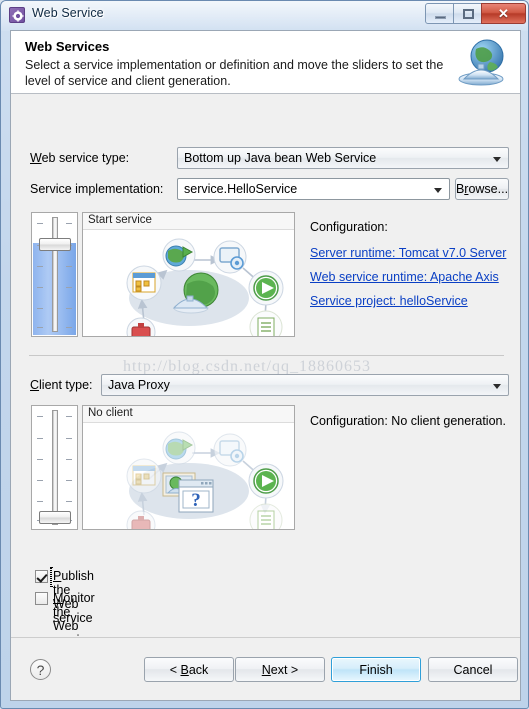  I want to click on title-bar: Web Service ✕, so click(264, 15).